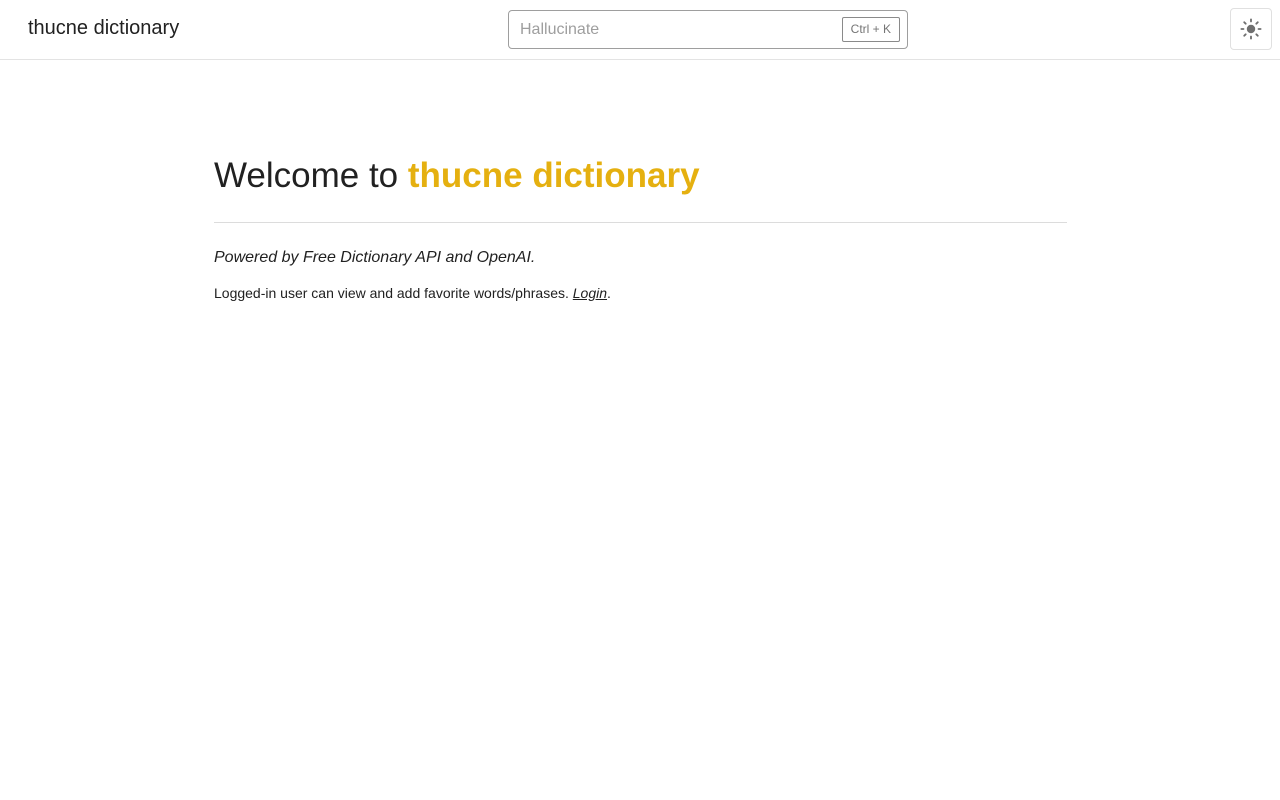 The width and height of the screenshot is (1280, 800). Describe the element at coordinates (311, 175) in the screenshot. I see `title-prefix: Welcome to` at that location.